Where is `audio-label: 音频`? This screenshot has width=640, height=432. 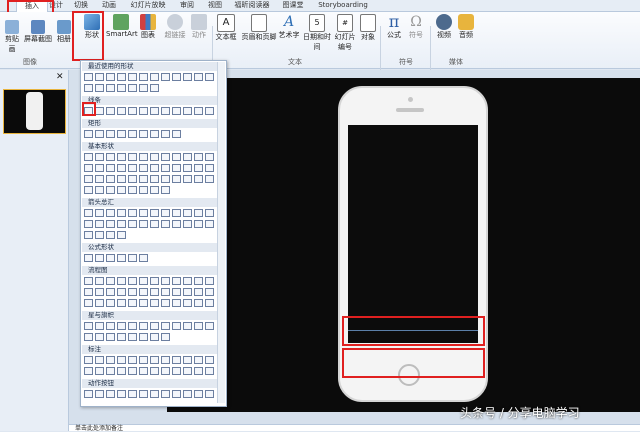 audio-label: 音频 is located at coordinates (466, 35).